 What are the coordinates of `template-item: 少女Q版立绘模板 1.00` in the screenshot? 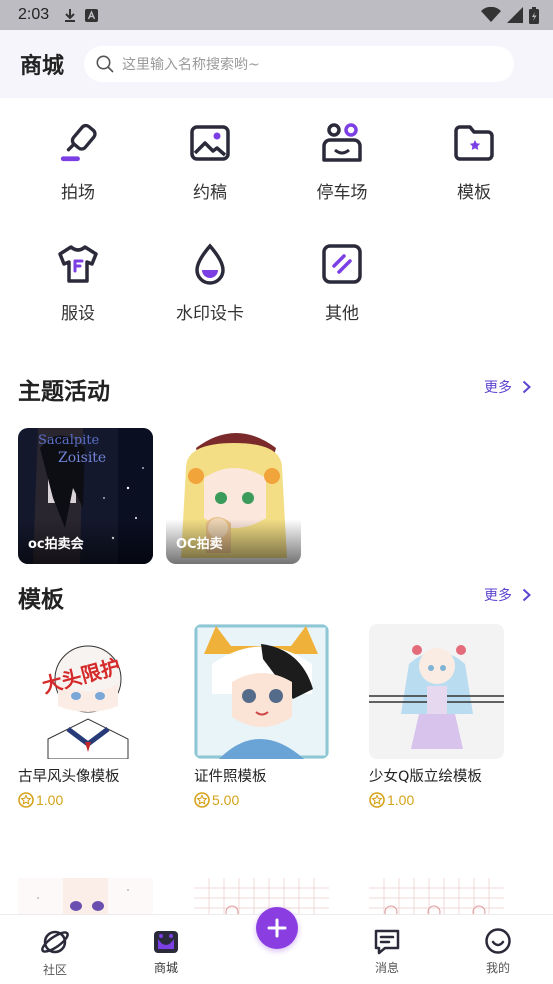 It's located at (436, 716).